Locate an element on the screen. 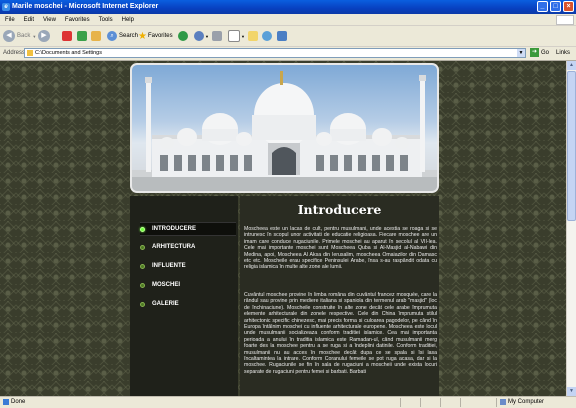 The height and width of the screenshot is (408, 576). maximize-button: □ is located at coordinates (555, 6).